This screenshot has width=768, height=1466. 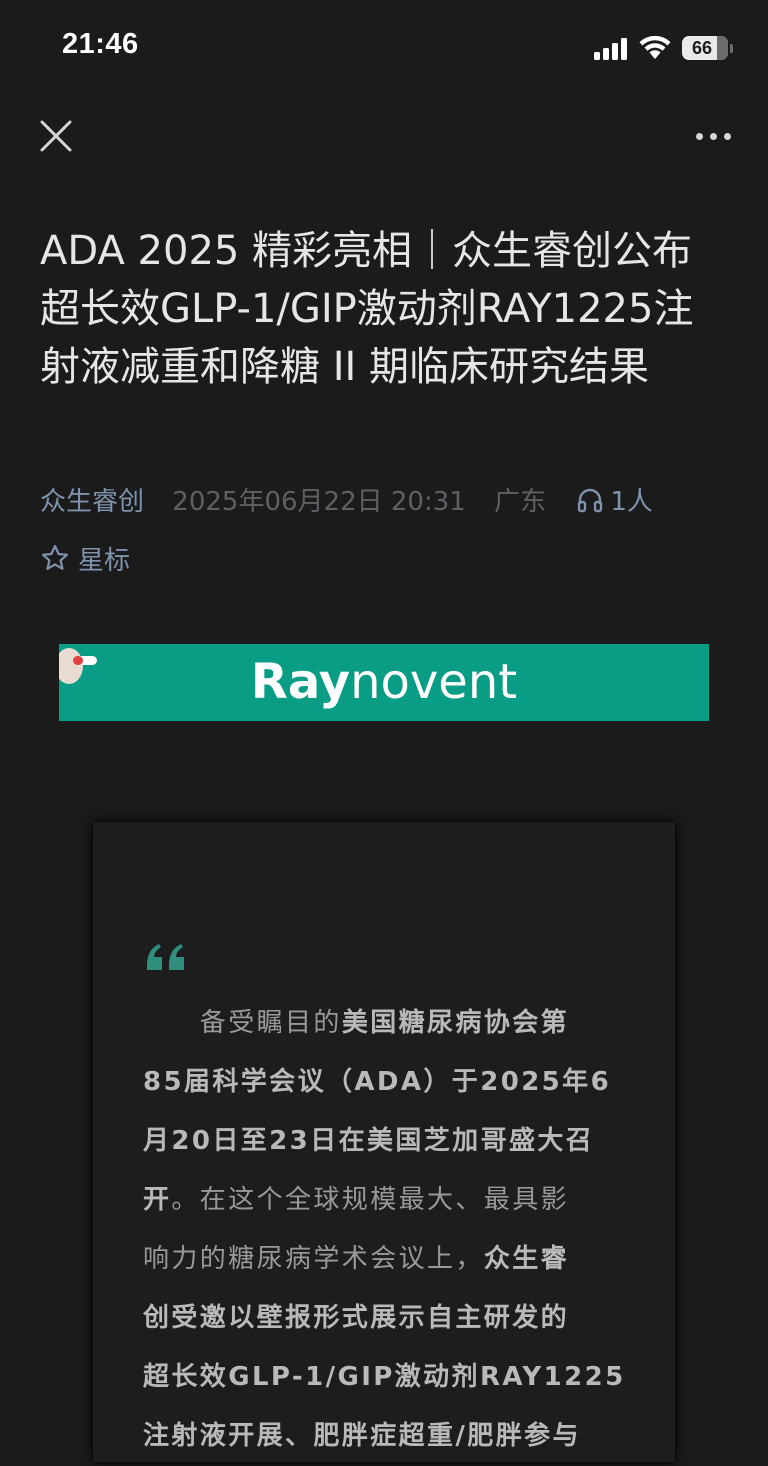 I want to click on article-meta: 众生睿创 2025年06月22日 20:31 广东 1人, so click(x=390, y=504).